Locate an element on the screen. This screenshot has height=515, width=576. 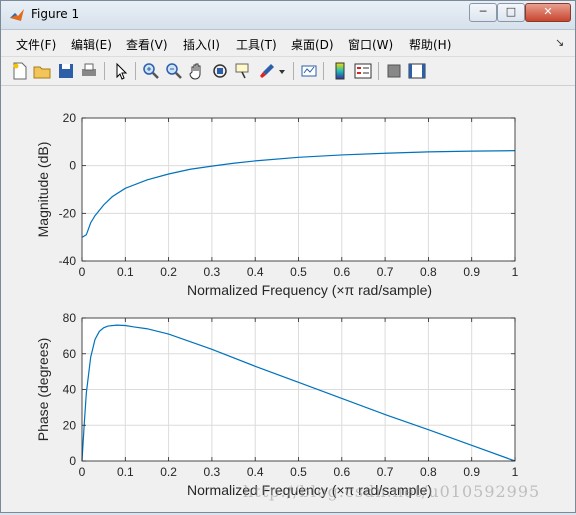
link-plot-icon is located at coordinates (309, 71).